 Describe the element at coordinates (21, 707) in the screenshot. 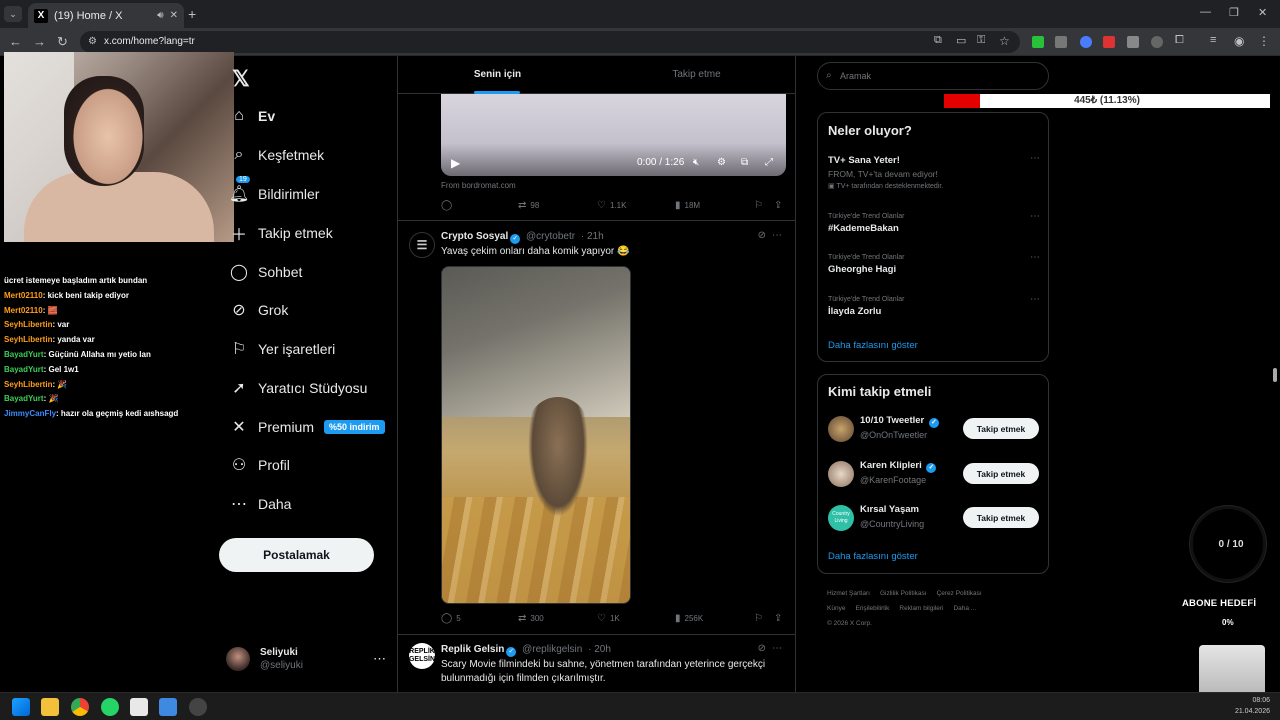

I see `windows-start-icon` at that location.